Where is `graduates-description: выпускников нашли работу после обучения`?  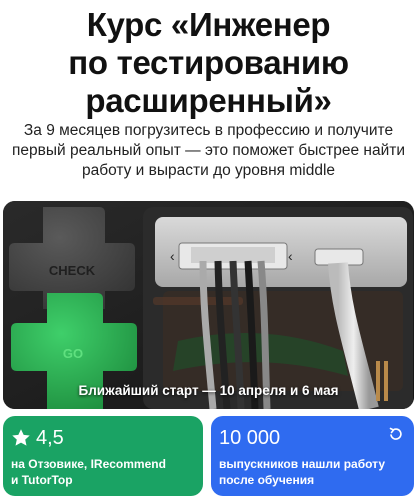 graduates-description: выпускников нашли работу после обучения is located at coordinates (302, 472).